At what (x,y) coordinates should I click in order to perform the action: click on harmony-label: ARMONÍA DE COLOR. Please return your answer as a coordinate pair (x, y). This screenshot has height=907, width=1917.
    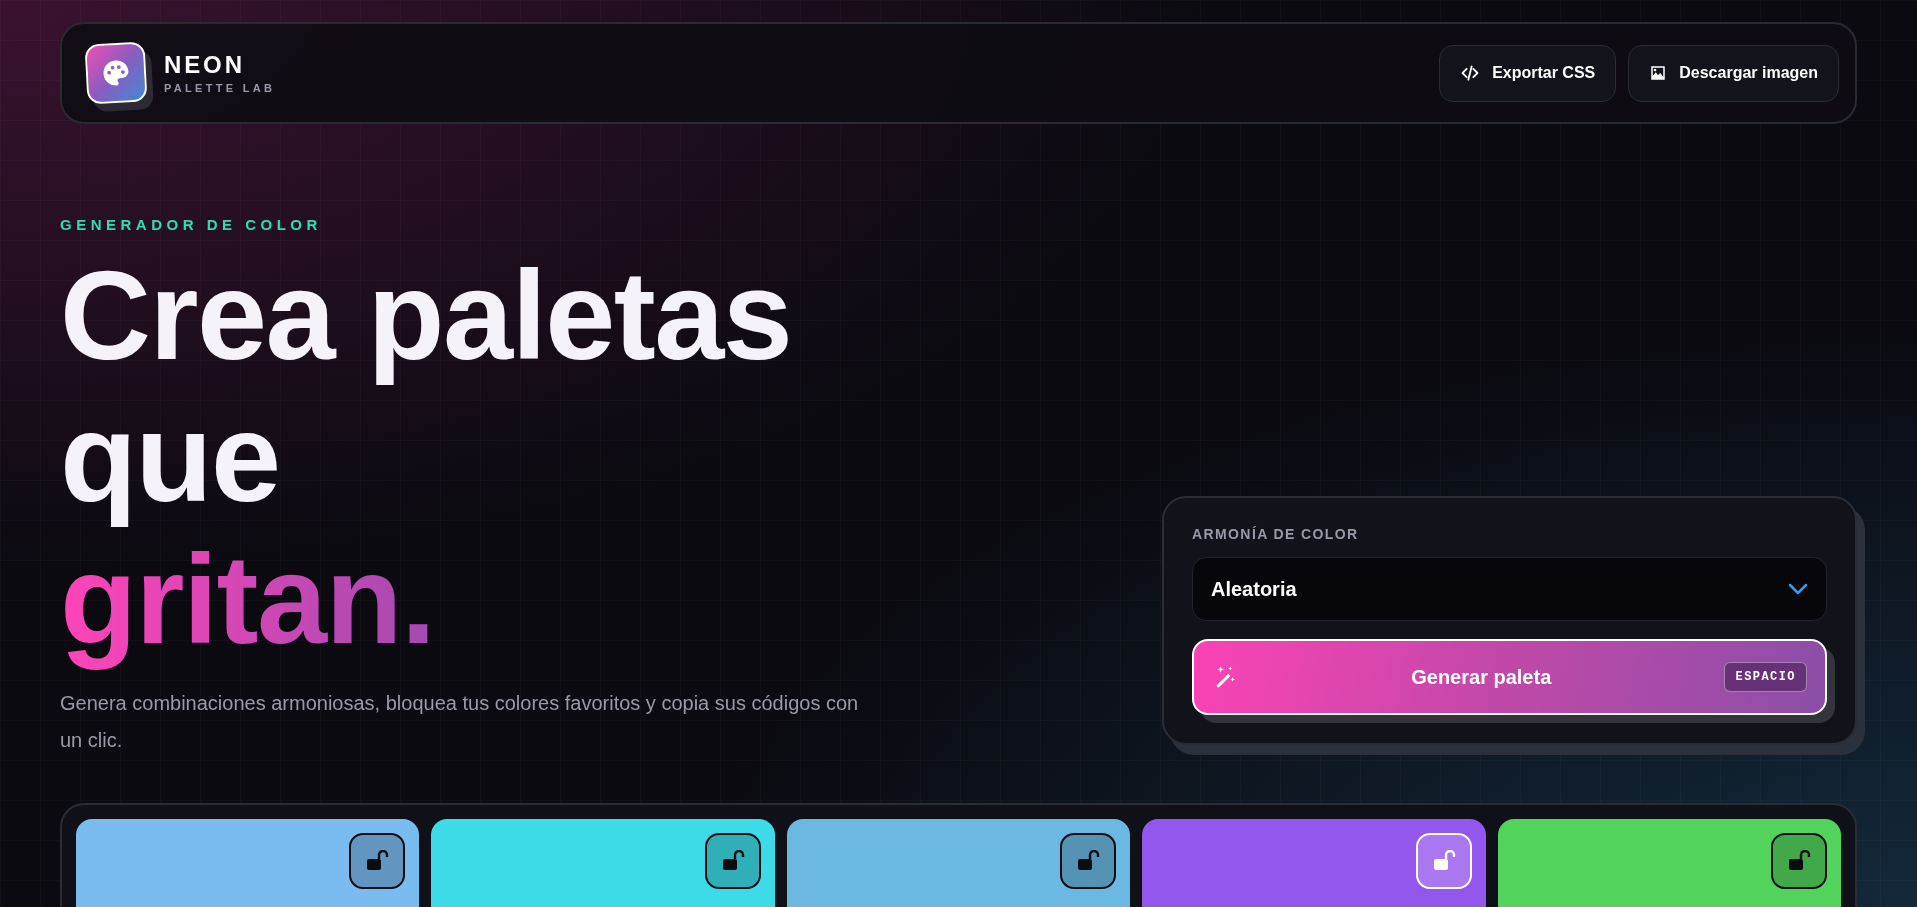
    Looking at the image, I should click on (1276, 534).